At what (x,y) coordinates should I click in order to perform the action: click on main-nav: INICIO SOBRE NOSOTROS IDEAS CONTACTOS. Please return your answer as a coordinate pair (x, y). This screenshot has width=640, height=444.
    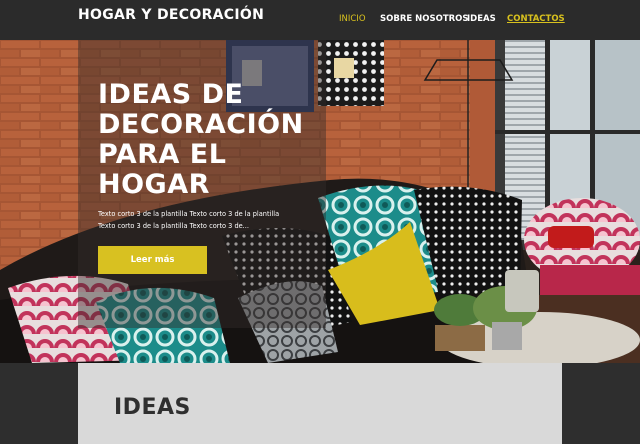
    Looking at the image, I should click on (320, 21).